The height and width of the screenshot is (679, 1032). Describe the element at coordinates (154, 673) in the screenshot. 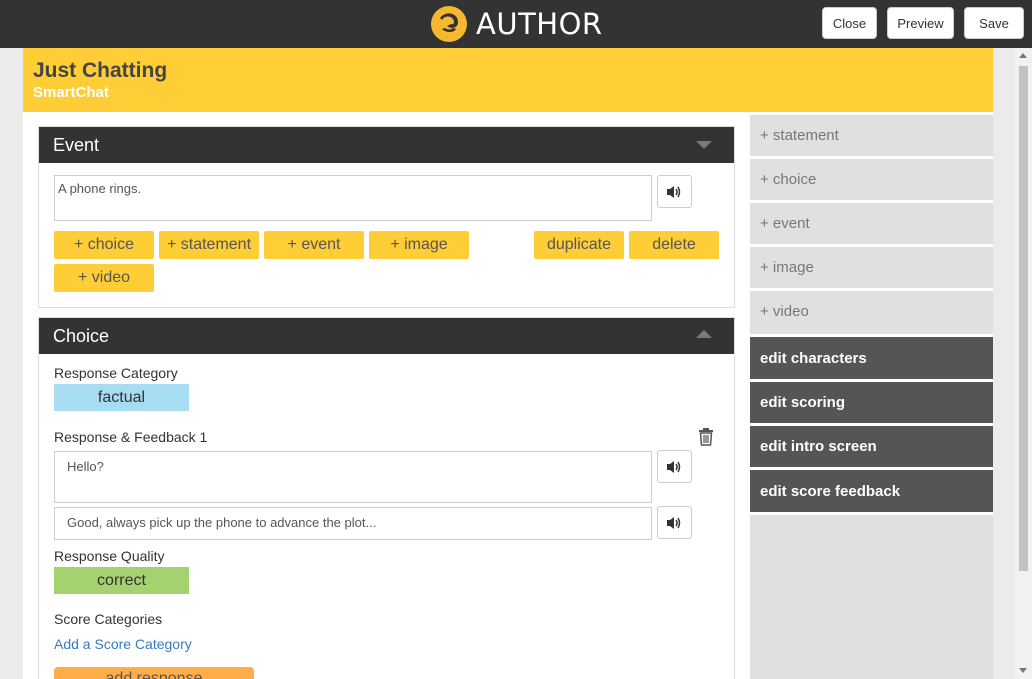

I see `add-response-button: add response` at that location.